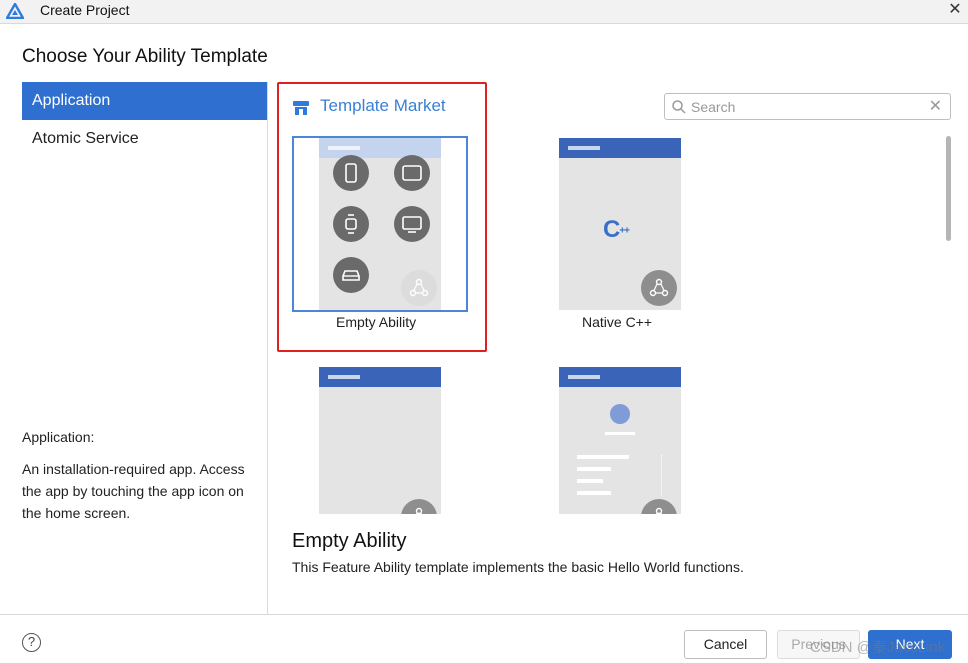 This screenshot has height=663, width=968. Describe the element at coordinates (484, 12) in the screenshot. I see `title-bar: Create Project ✕` at that location.